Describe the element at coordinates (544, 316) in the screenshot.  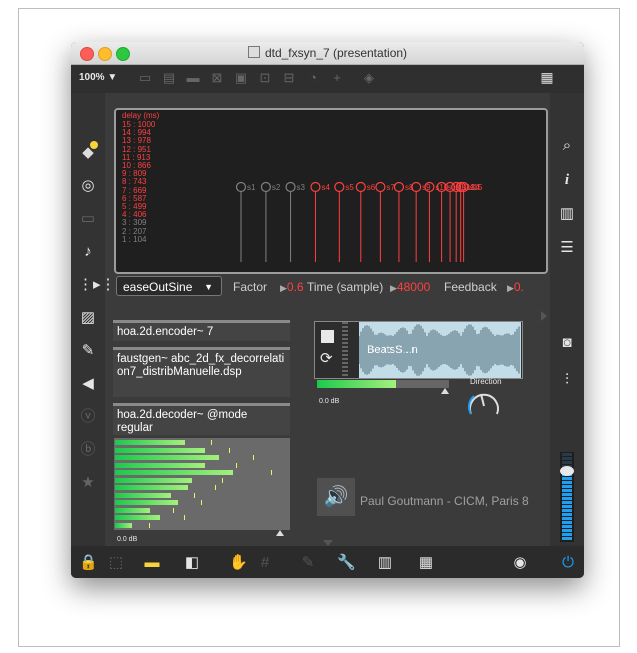
I see `collapse-arrow-icon` at that location.